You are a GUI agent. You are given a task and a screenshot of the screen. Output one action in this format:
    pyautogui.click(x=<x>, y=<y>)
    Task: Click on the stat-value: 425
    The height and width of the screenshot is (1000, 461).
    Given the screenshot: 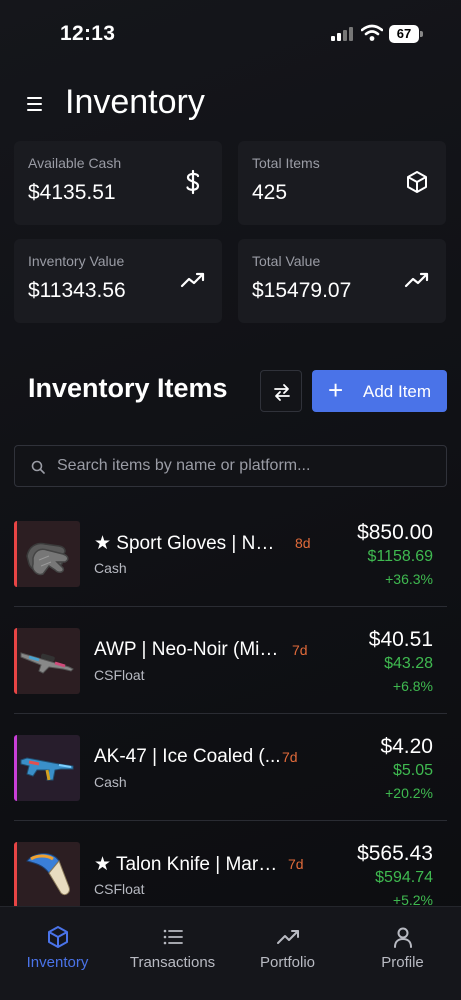 What is the action you would take?
    pyautogui.click(x=270, y=192)
    